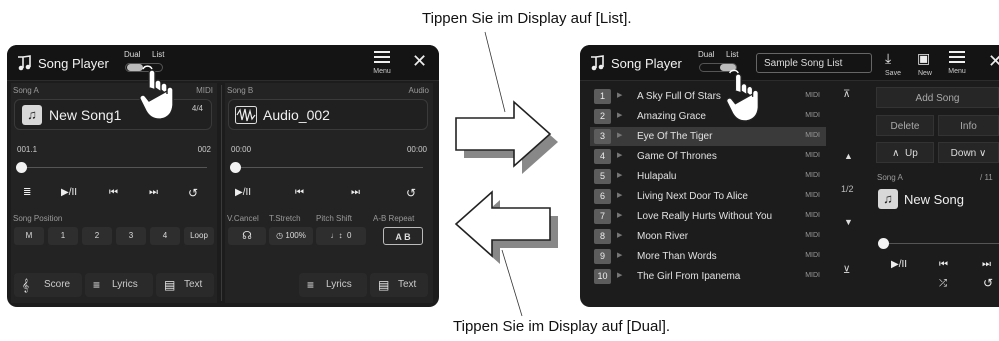  I want to click on pitch-shift-value: 0, so click(349, 235).